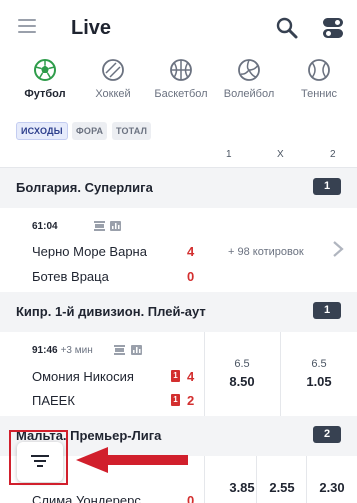 The width and height of the screenshot is (357, 503). Describe the element at coordinates (181, 84) in the screenshot. I see `sport-tab-basketball: Баскетбол` at that location.